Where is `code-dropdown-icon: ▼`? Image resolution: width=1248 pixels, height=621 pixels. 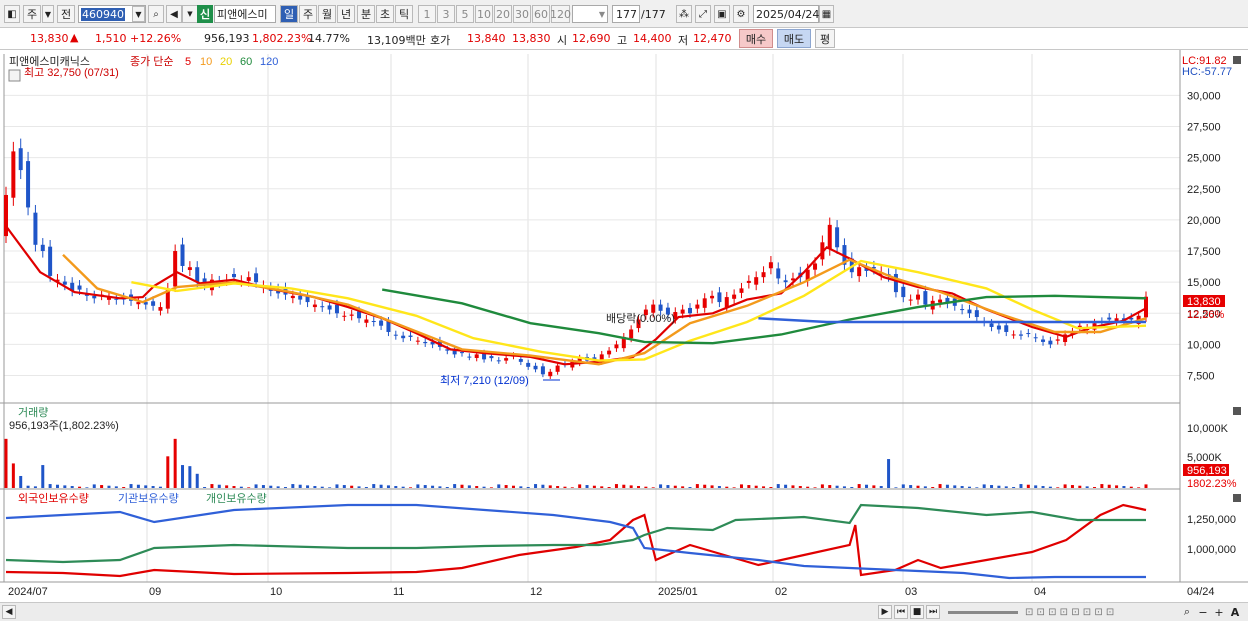
code-dropdown-icon: ▼ is located at coordinates (138, 14).